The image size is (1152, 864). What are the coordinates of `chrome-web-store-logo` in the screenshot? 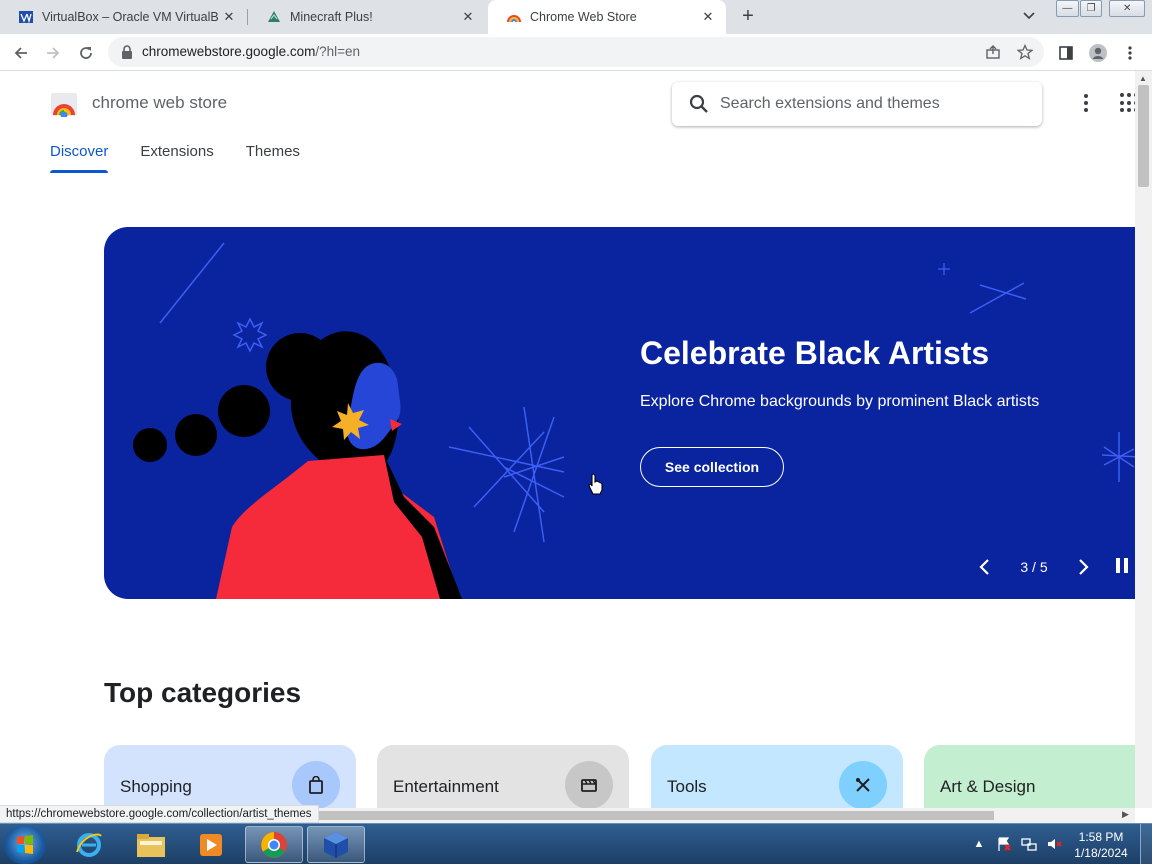 It's located at (64, 103).